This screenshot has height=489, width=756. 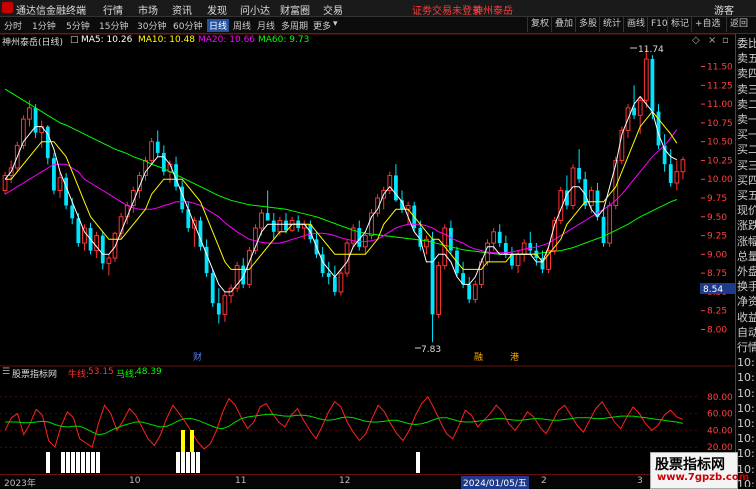 I want to click on price-tick-label: 9.25, so click(x=717, y=237).